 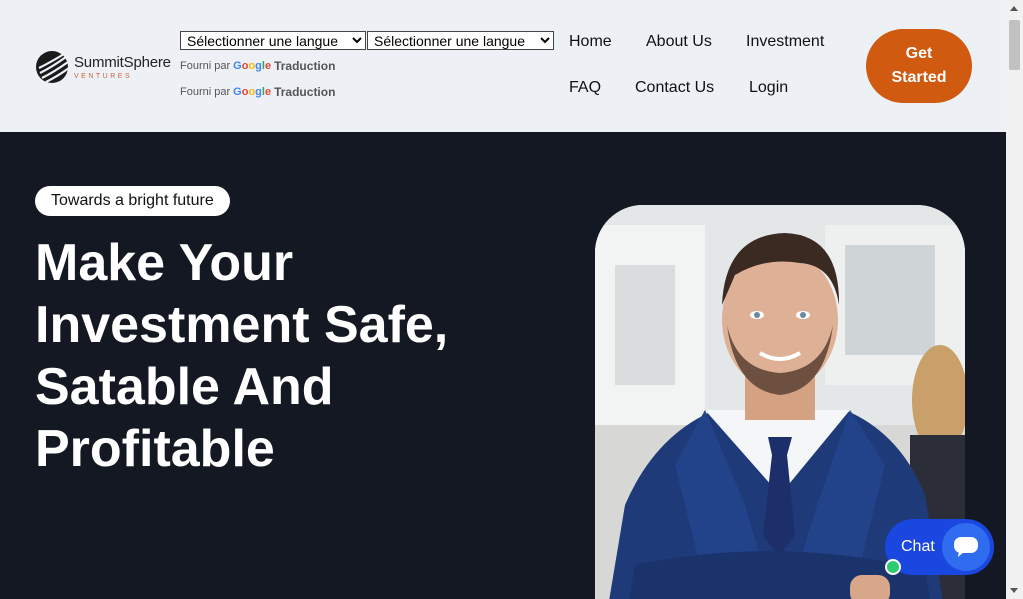 What do you see at coordinates (1014, 590) in the screenshot?
I see `scroll-down-arrow-icon` at bounding box center [1014, 590].